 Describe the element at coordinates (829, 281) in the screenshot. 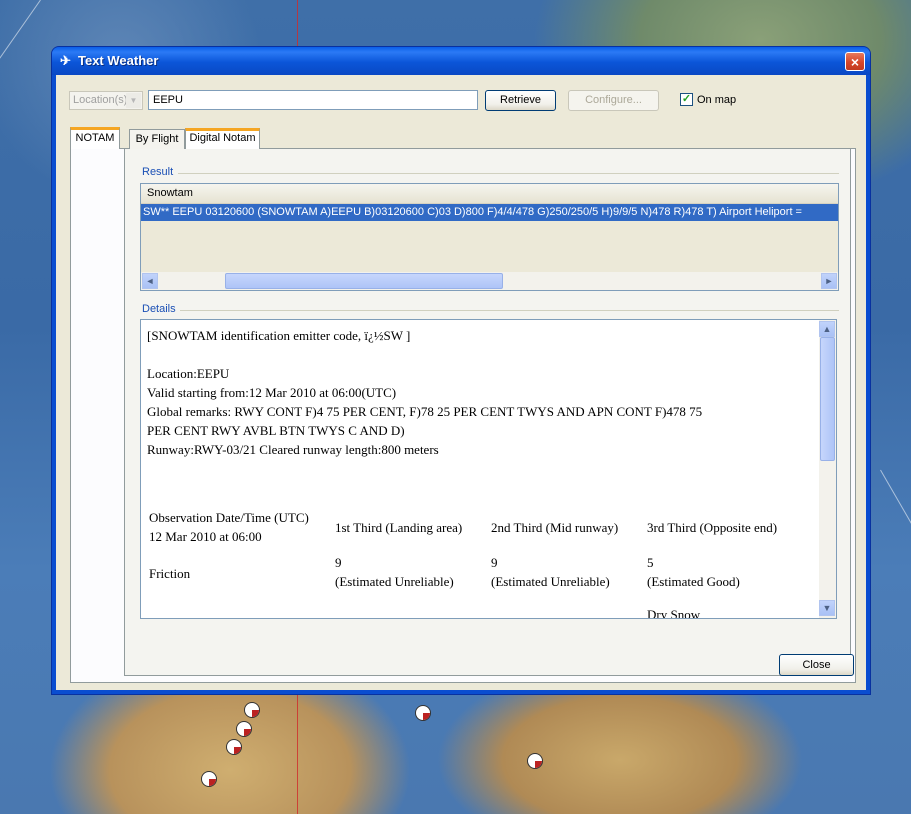

I see `chevron-right-icon: ►` at that location.